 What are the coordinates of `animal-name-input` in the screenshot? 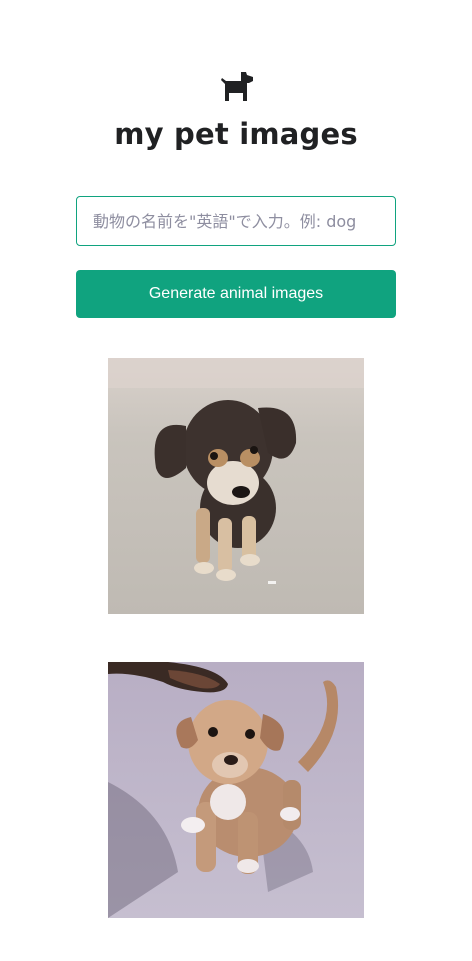 It's located at (236, 221).